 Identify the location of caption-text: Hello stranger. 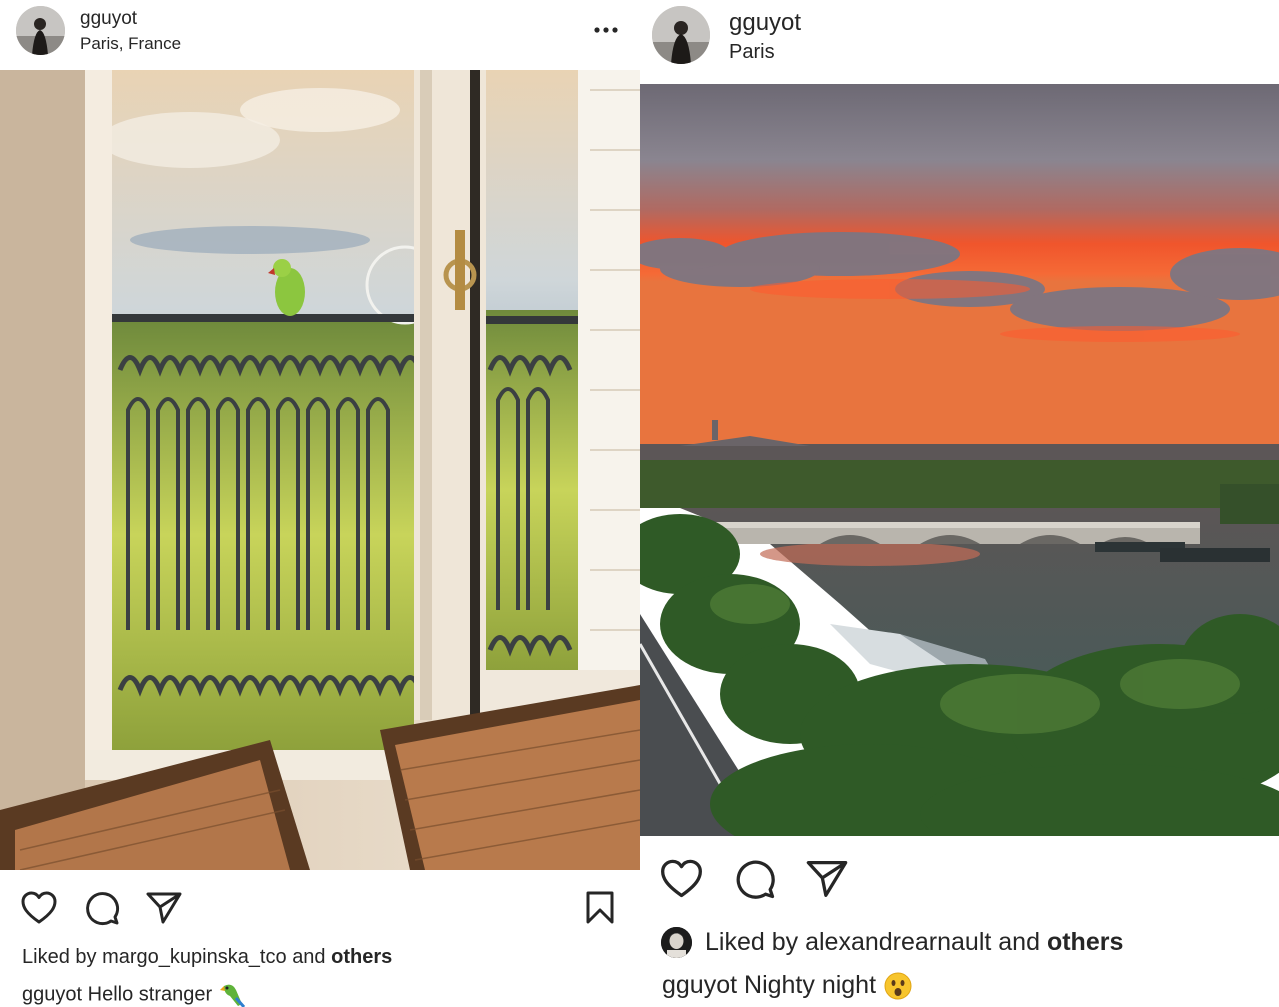
(150, 994).